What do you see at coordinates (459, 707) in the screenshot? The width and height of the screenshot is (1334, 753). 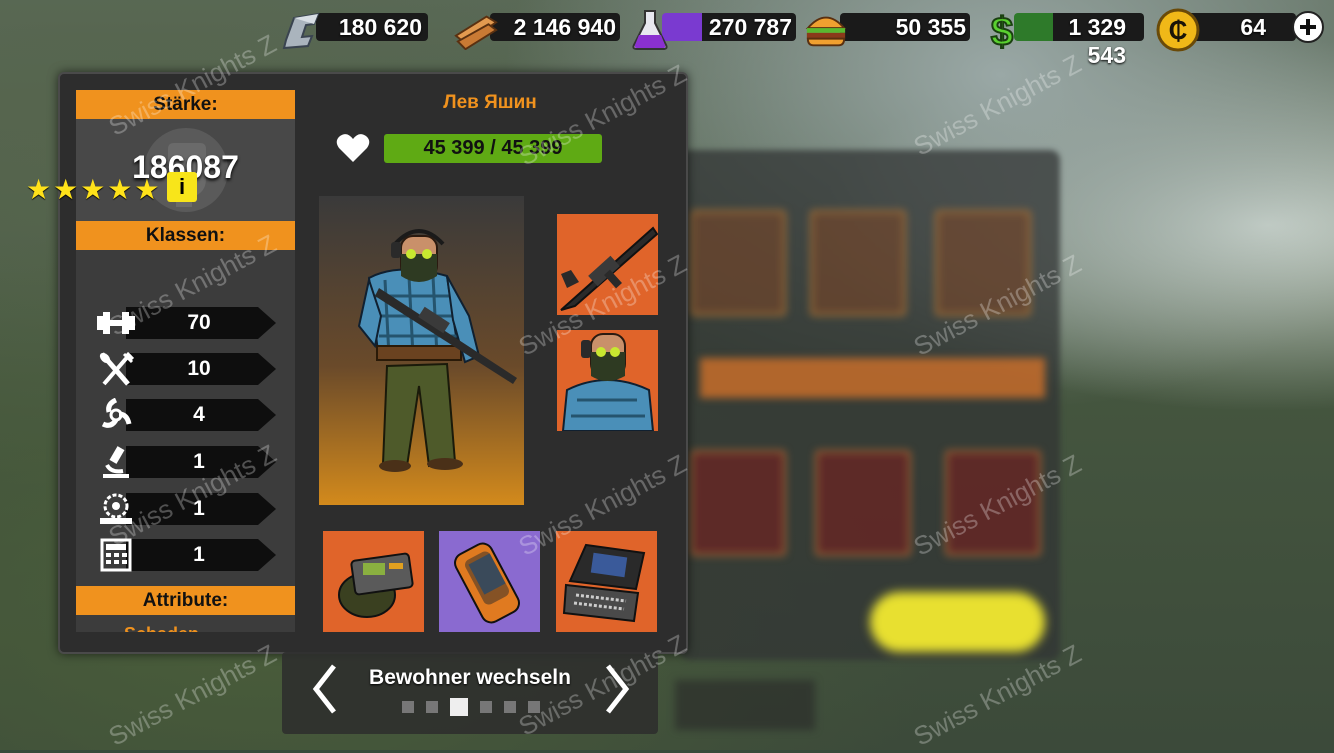 I see `page-dot-active` at bounding box center [459, 707].